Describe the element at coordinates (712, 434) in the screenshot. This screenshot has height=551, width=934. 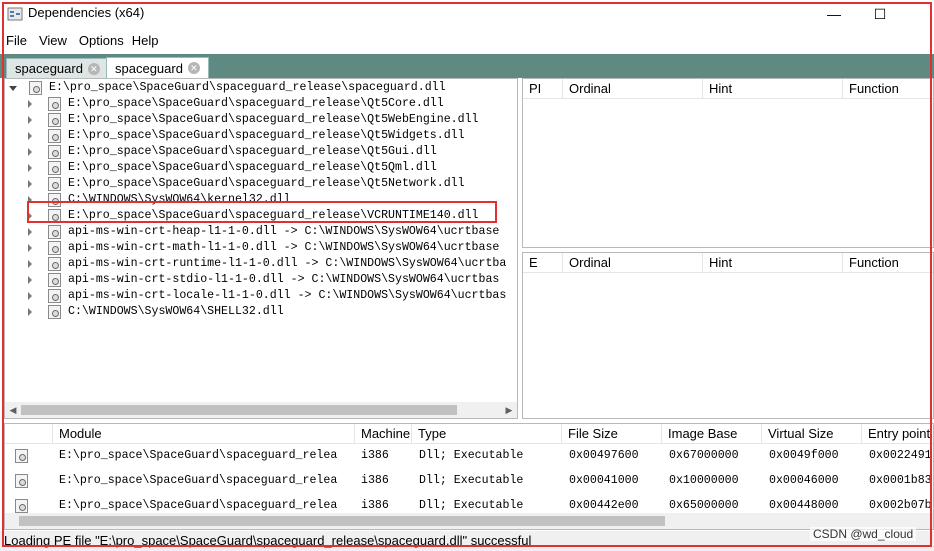
I see `column-image-base: Image Base` at that location.